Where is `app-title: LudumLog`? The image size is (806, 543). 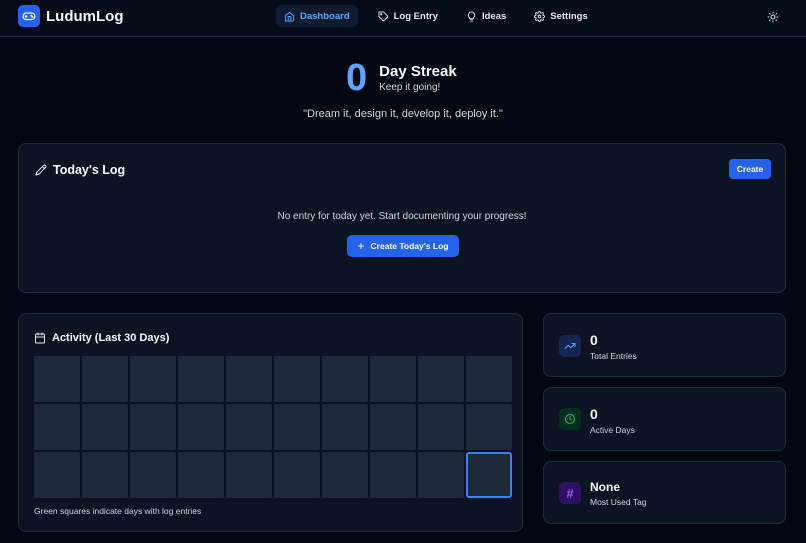 app-title: LudumLog is located at coordinates (85, 16).